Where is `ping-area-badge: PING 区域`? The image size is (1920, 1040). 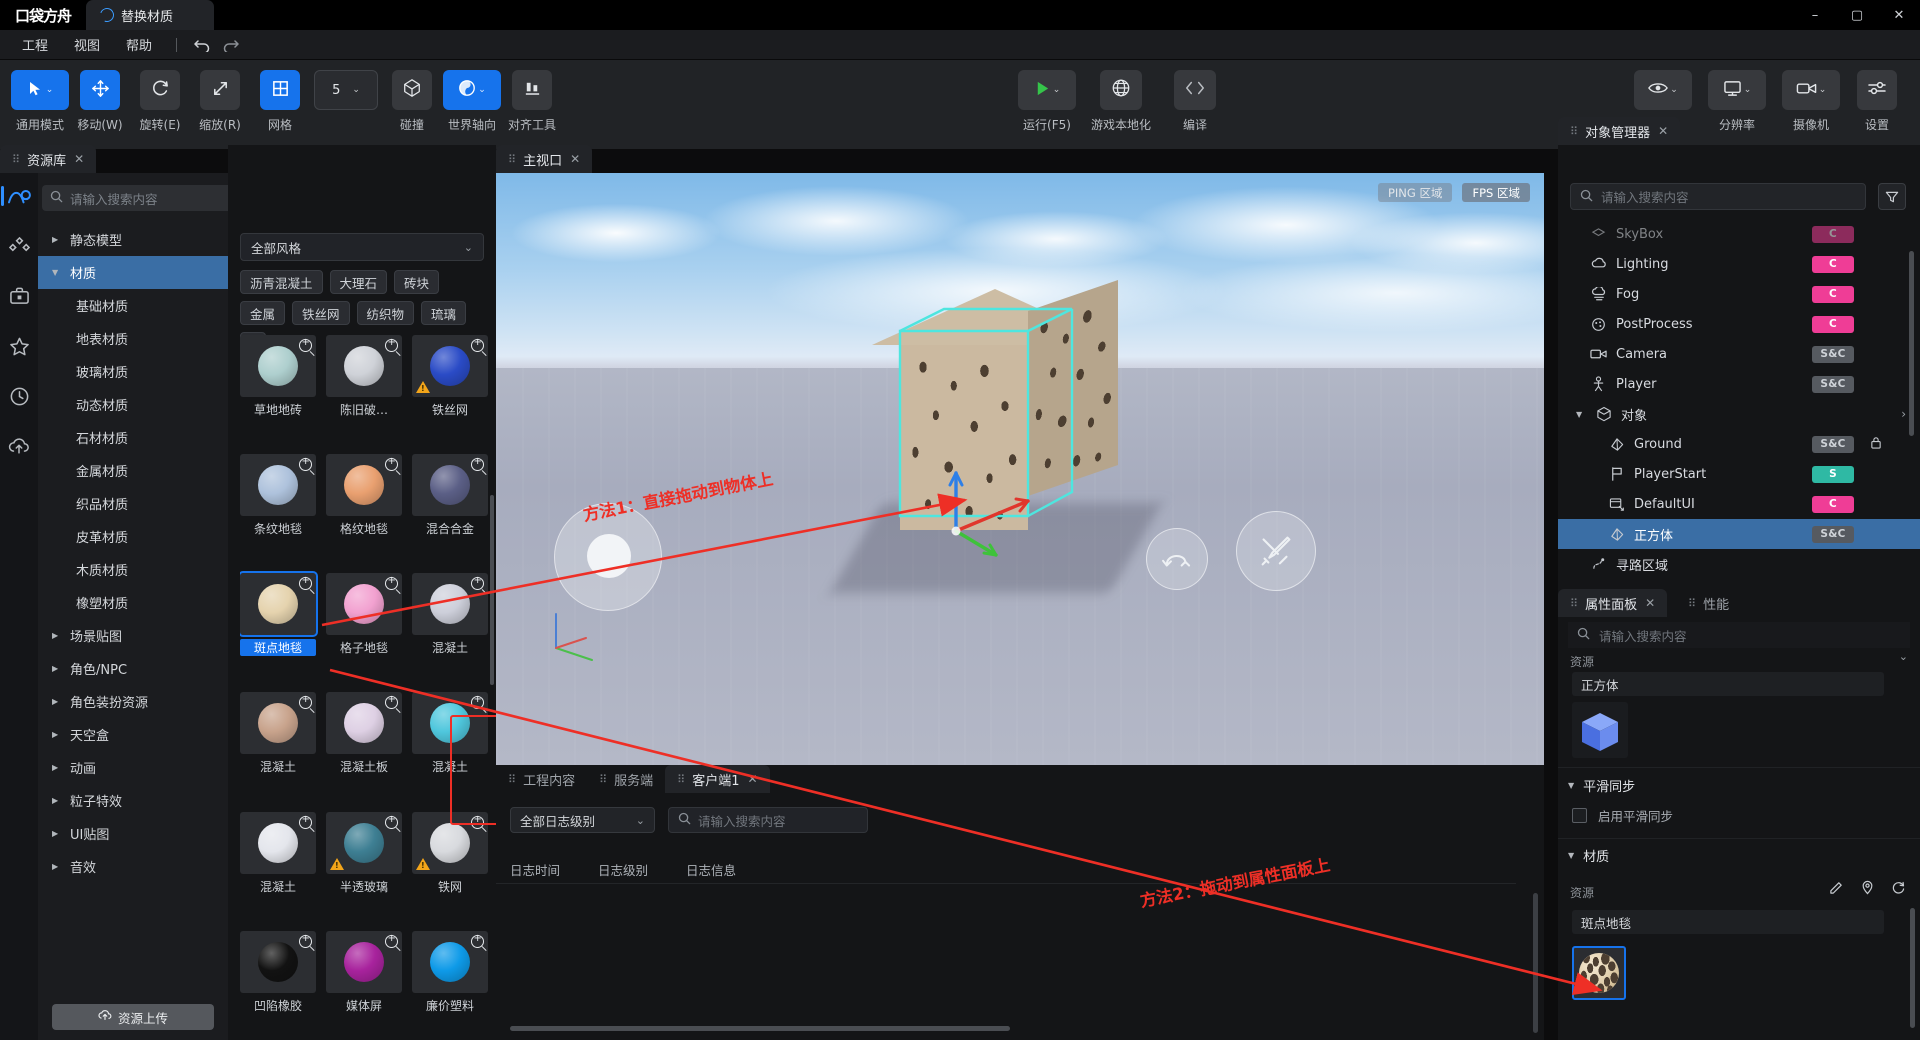 ping-area-badge: PING 区域 is located at coordinates (1415, 192).